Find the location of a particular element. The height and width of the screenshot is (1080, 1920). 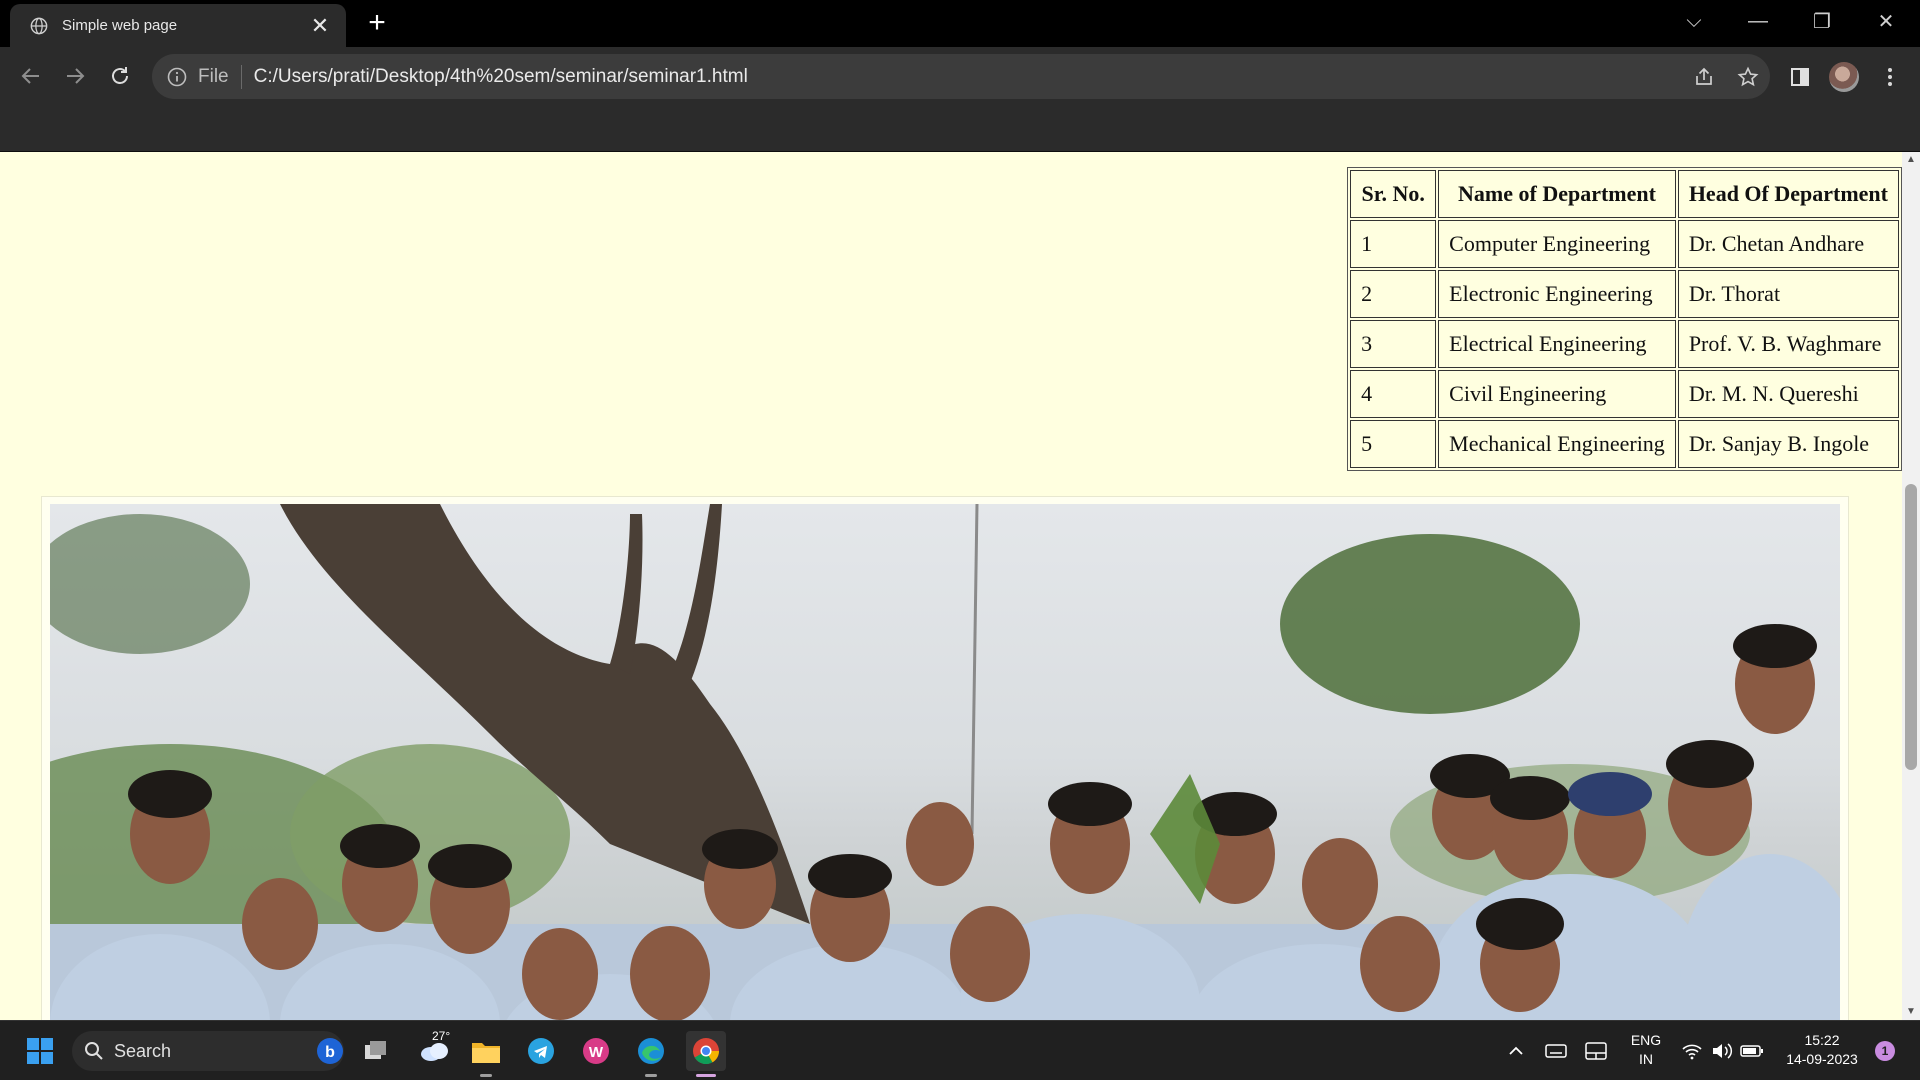

table-row: 4 Civil Engineering Dr. M. N. Quereshi is located at coordinates (1624, 394).